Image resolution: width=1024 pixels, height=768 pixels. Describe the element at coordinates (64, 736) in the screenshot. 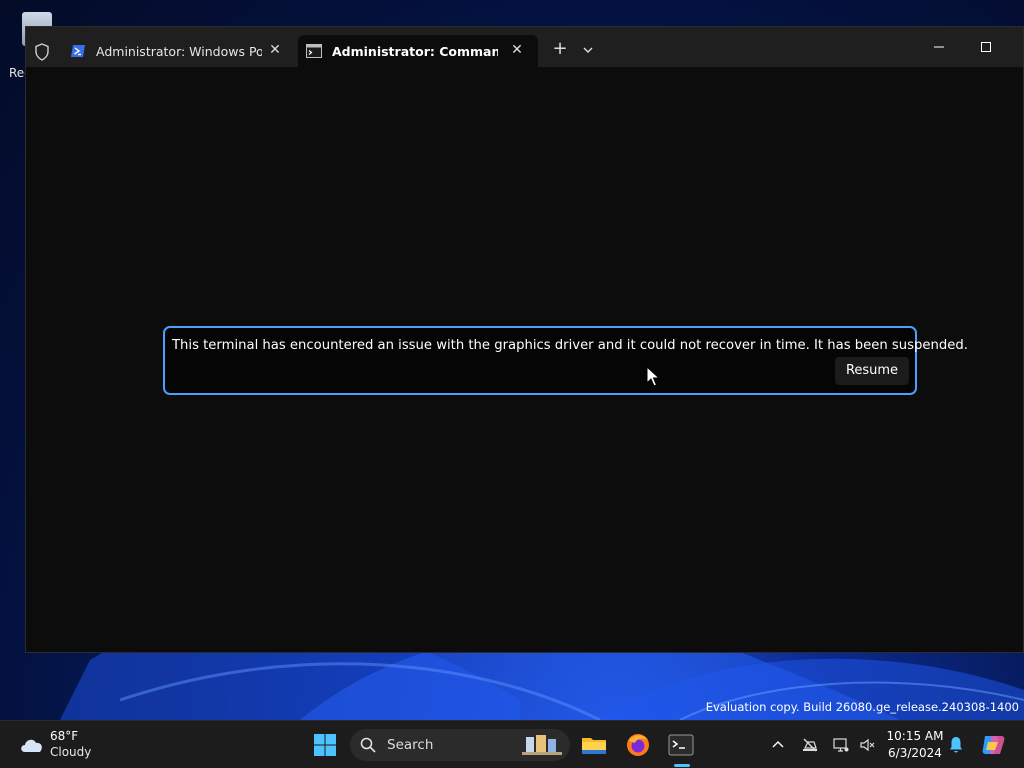

I see `weather-temperature: 68°F` at that location.